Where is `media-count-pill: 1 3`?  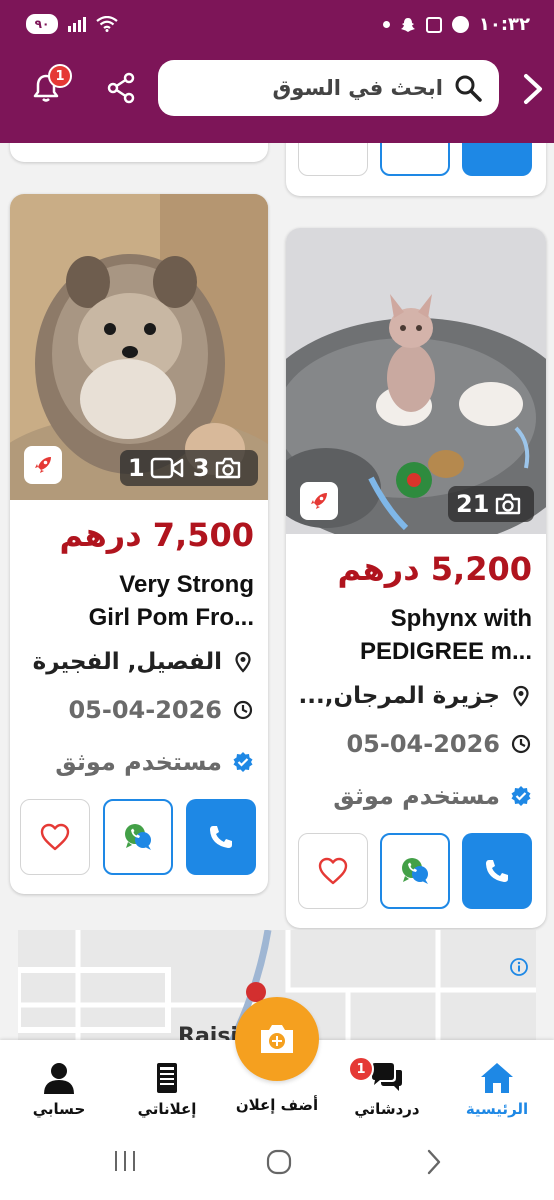
media-count-pill: 1 3 is located at coordinates (189, 468).